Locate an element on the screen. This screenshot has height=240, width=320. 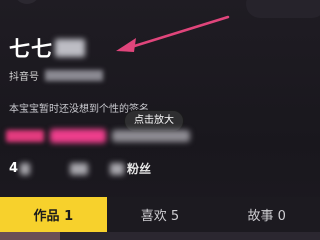
profile-tabs: 作品 1 喜欢 5 故事 0 is located at coordinates (160, 214).